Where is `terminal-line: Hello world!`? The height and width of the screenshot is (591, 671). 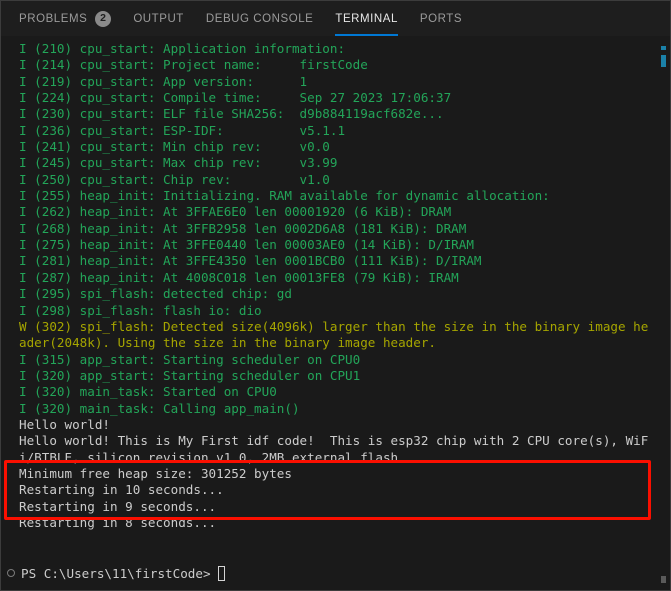
terminal-line: Hello world! is located at coordinates (64, 424).